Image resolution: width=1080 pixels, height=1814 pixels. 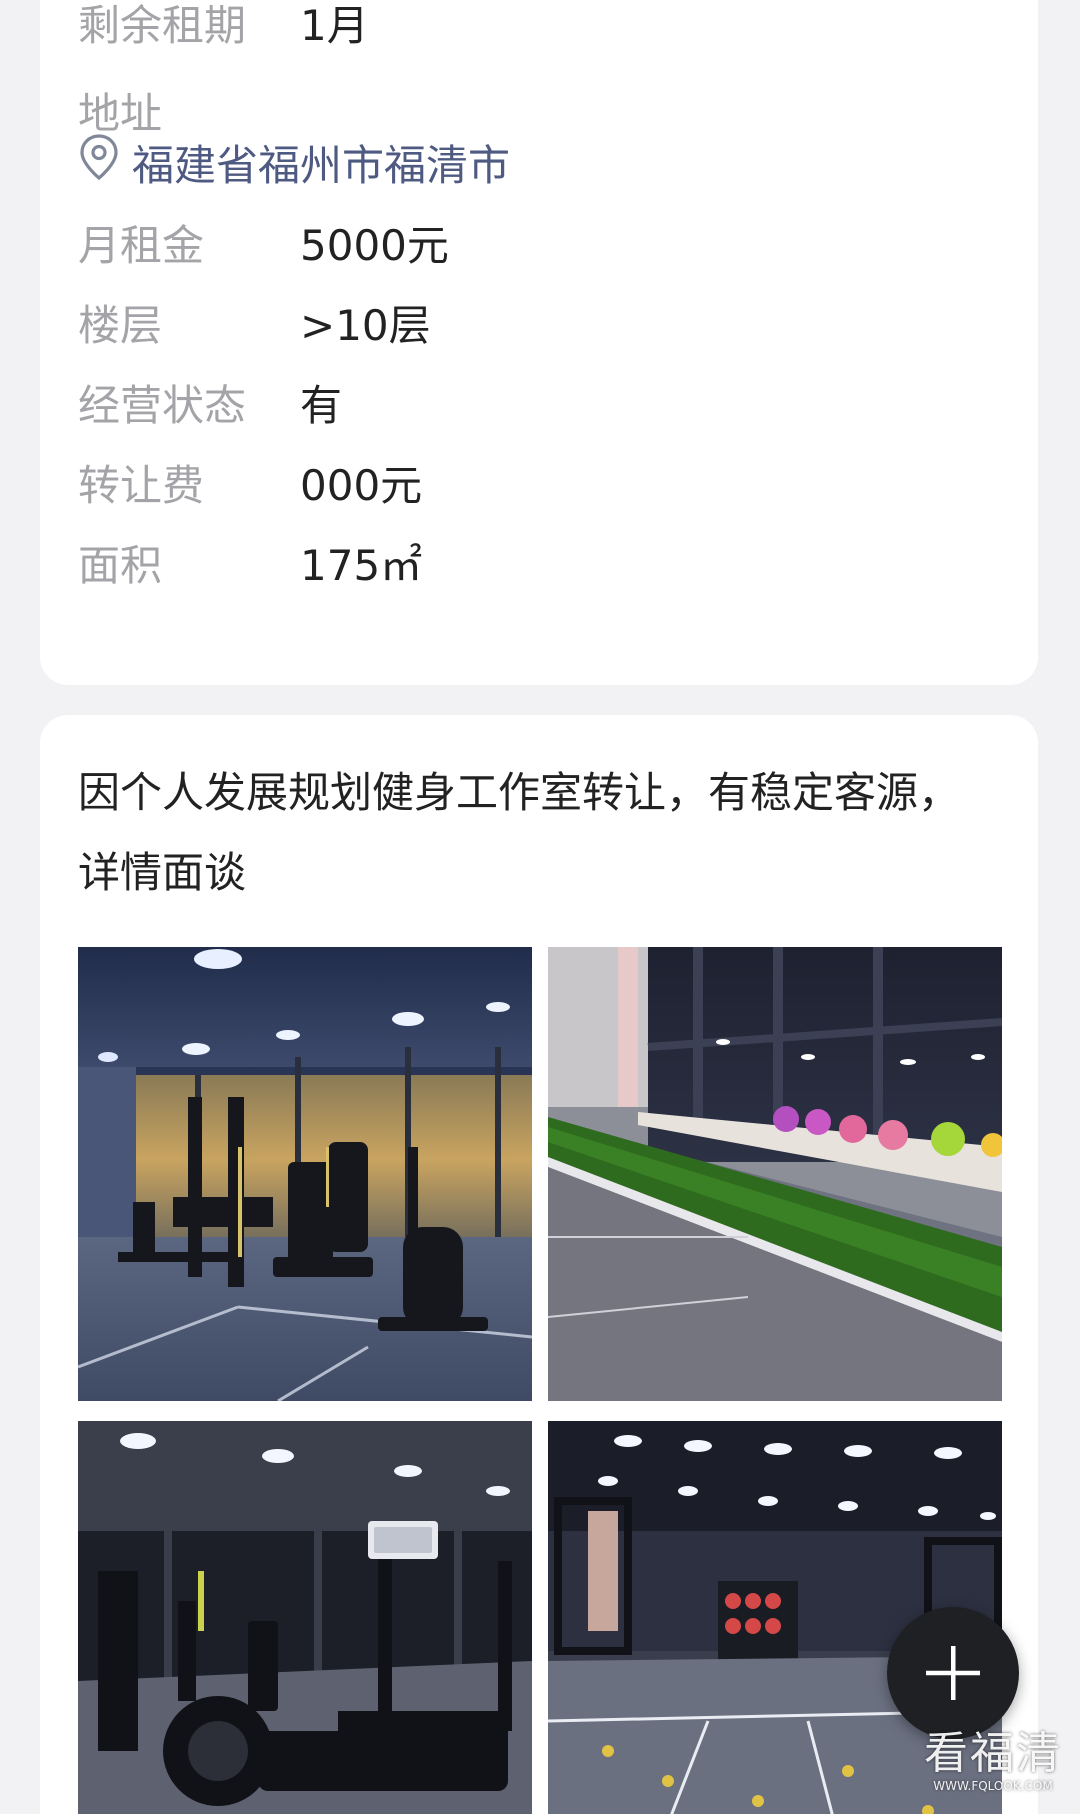 I want to click on floor-value: >10层, so click(x=365, y=325).